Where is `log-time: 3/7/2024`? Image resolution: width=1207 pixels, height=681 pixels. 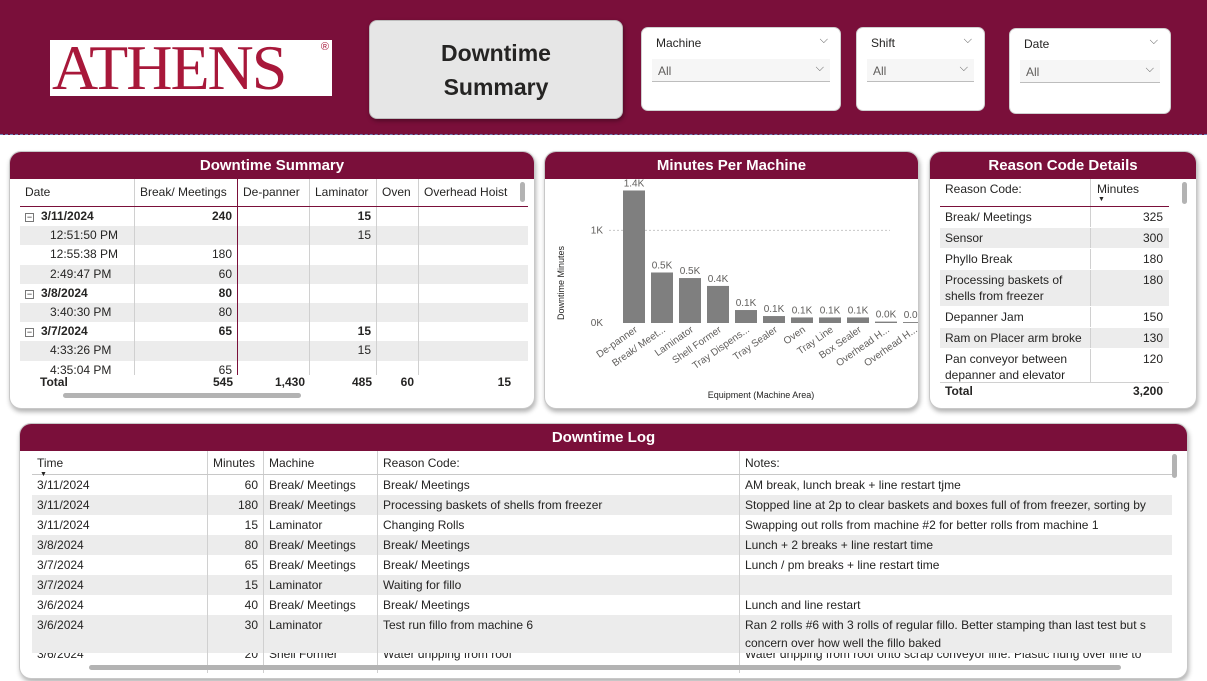
log-time: 3/7/2024 is located at coordinates (120, 585).